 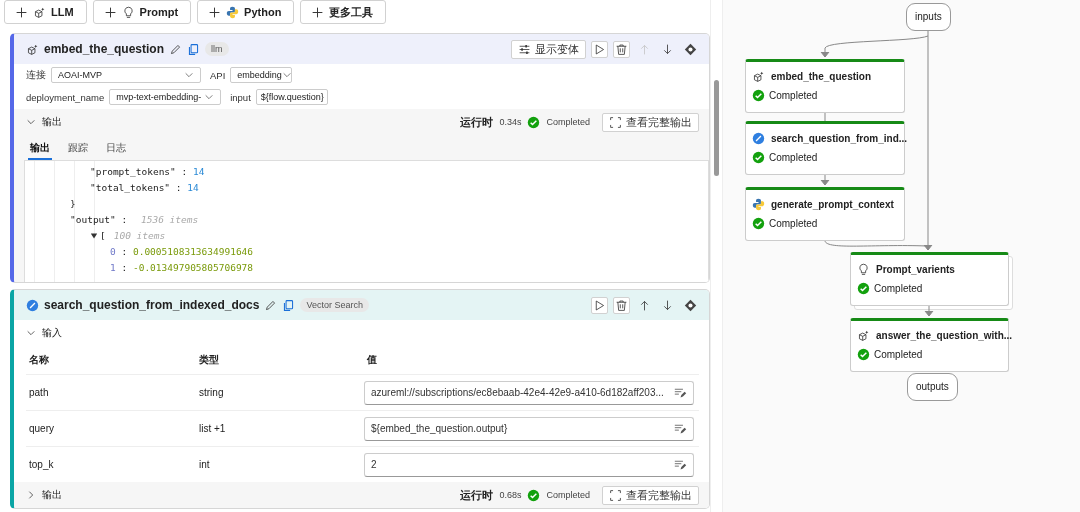 What do you see at coordinates (36, 75) in the screenshot?
I see `field-label: 连接` at bounding box center [36, 75].